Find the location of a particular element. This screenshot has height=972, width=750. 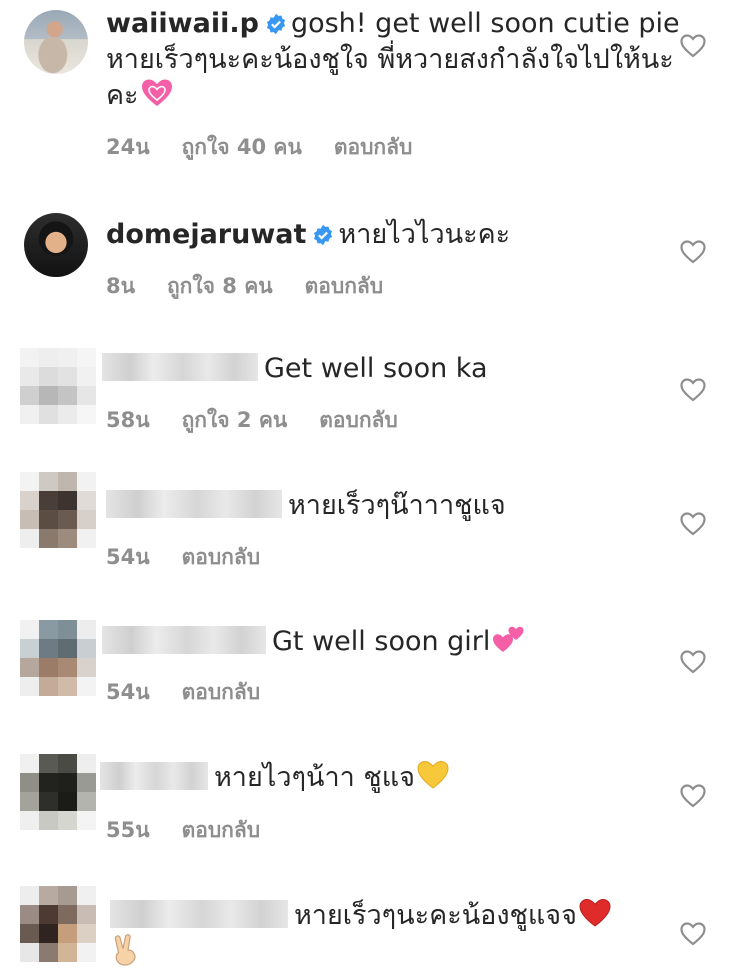

username: waiiwaii.p is located at coordinates (182, 23).